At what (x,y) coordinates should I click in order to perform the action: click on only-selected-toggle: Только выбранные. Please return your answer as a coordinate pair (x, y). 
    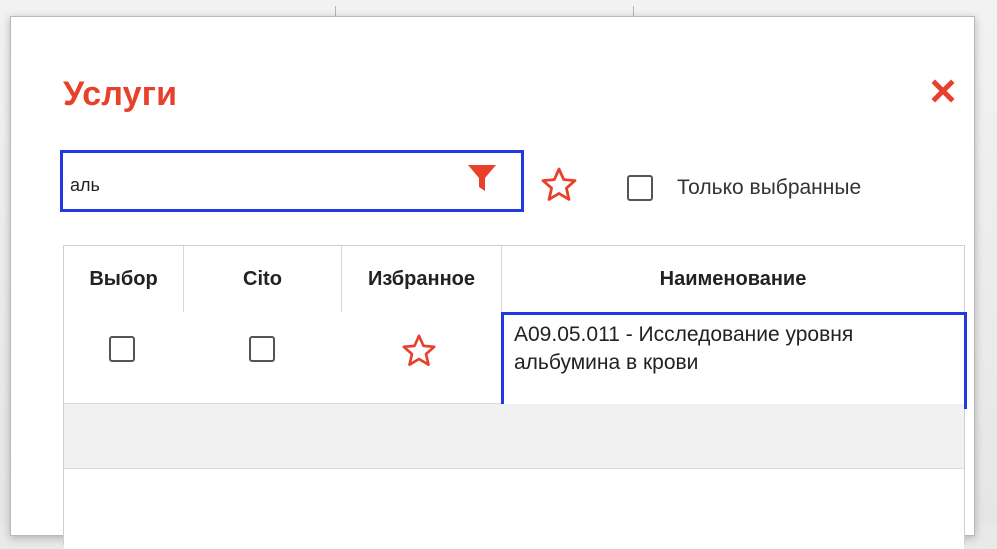
    Looking at the image, I should click on (744, 188).